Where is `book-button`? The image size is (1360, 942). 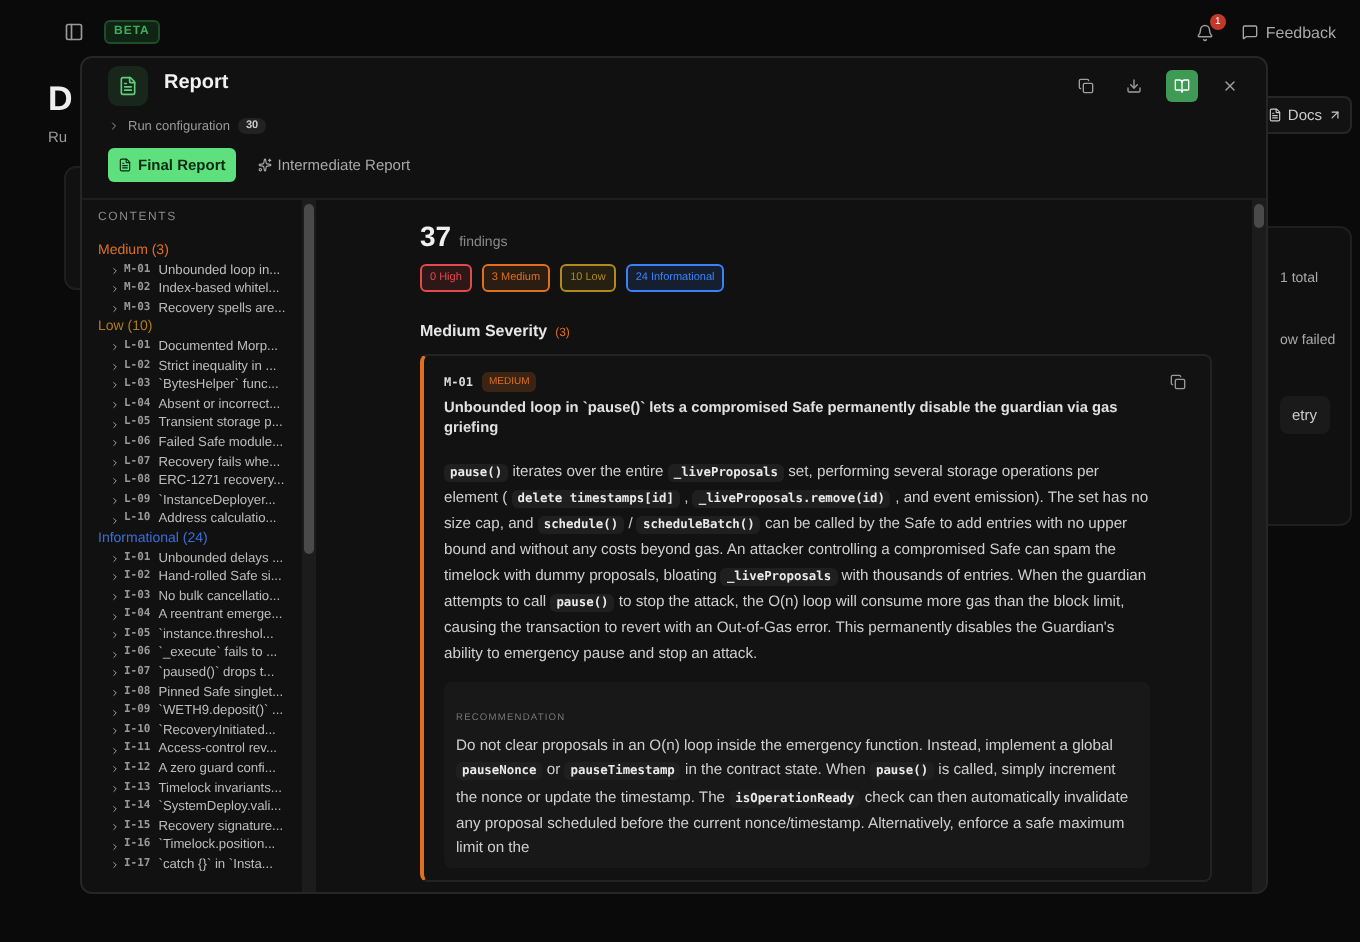
book-button is located at coordinates (1182, 86).